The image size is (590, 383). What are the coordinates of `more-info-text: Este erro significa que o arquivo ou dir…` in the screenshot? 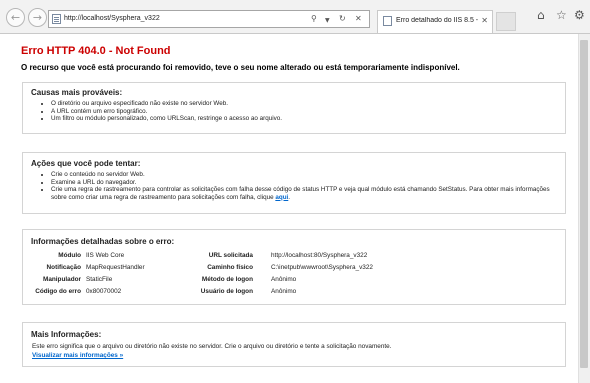 It's located at (212, 346).